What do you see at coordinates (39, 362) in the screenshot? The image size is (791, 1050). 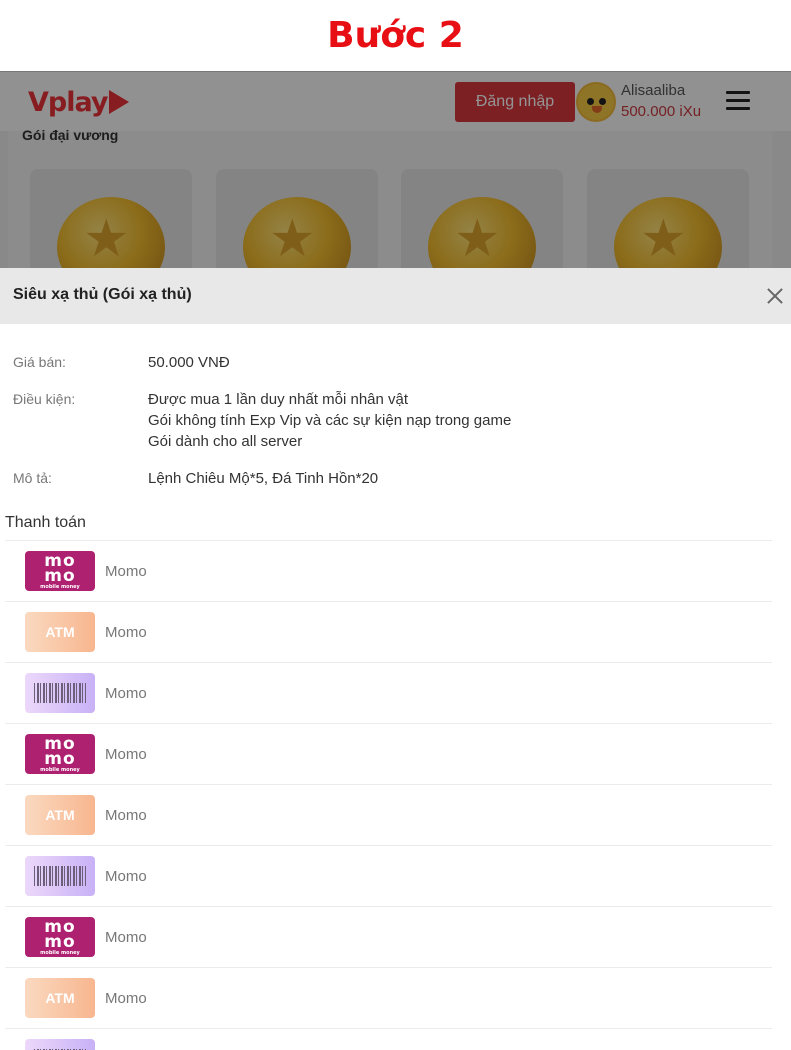 I see `price-label: Giá bán:` at bounding box center [39, 362].